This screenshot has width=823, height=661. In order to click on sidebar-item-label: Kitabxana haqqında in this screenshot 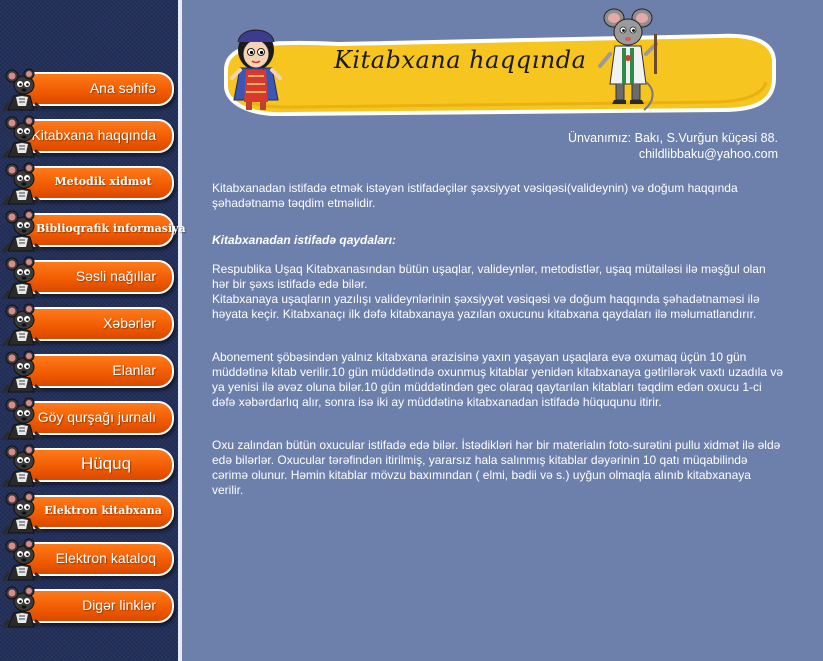, I will do `click(93, 135)`.